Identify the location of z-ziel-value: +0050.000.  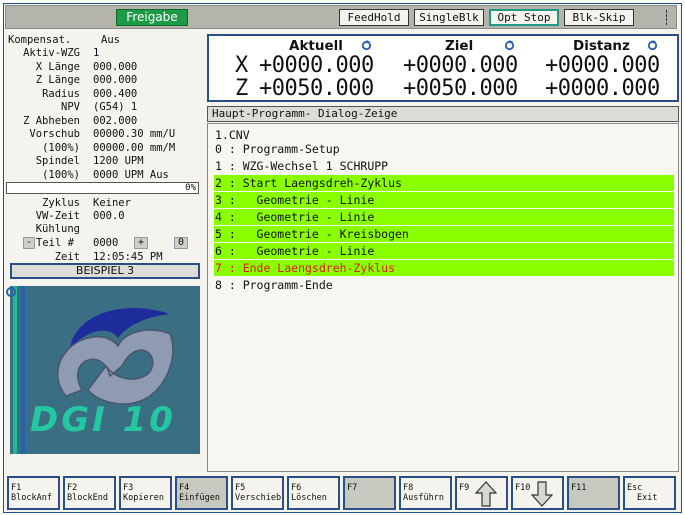
(460, 88).